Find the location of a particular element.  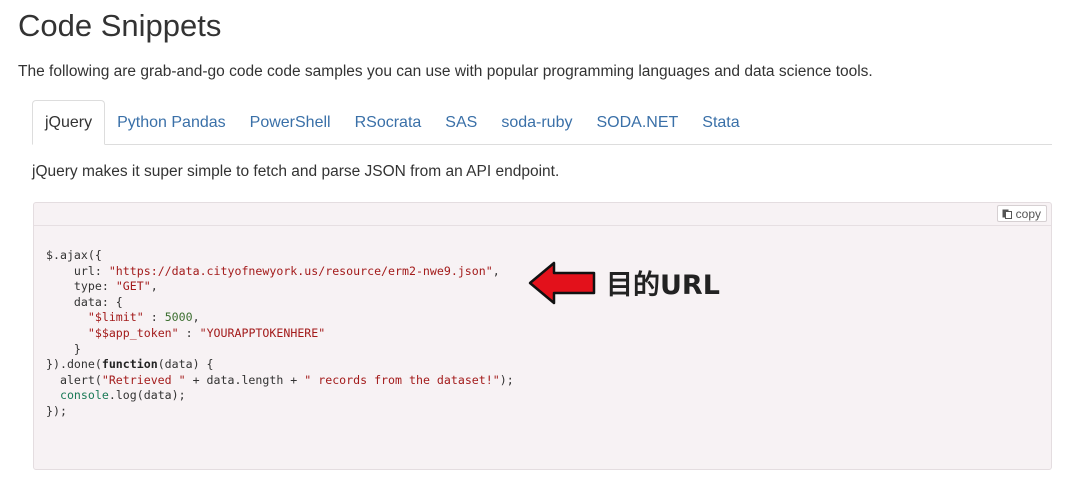

tab-soda-ruby: soda-ruby is located at coordinates (536, 122).